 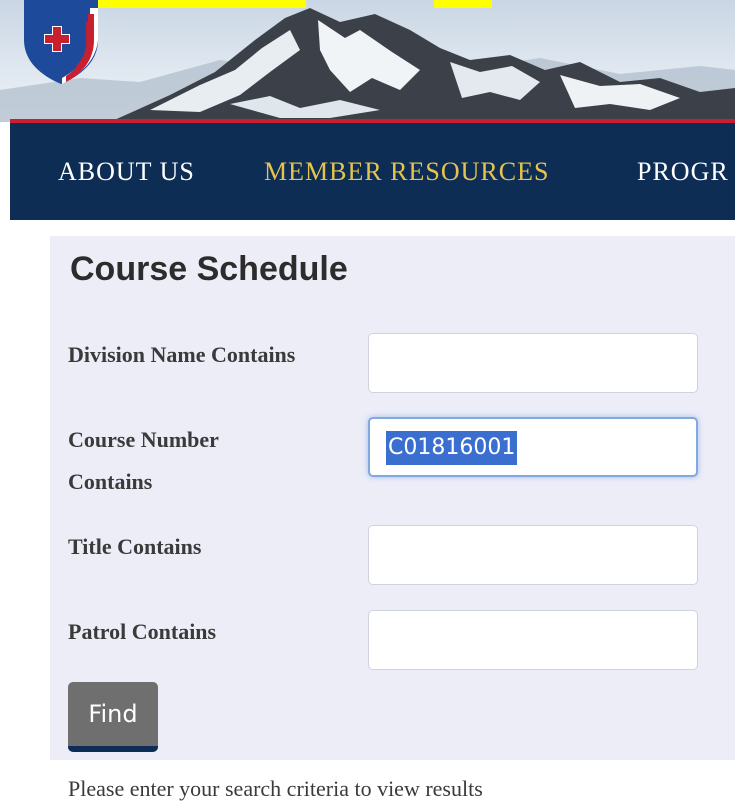 What do you see at coordinates (533, 447) in the screenshot?
I see `course-number-input` at bounding box center [533, 447].